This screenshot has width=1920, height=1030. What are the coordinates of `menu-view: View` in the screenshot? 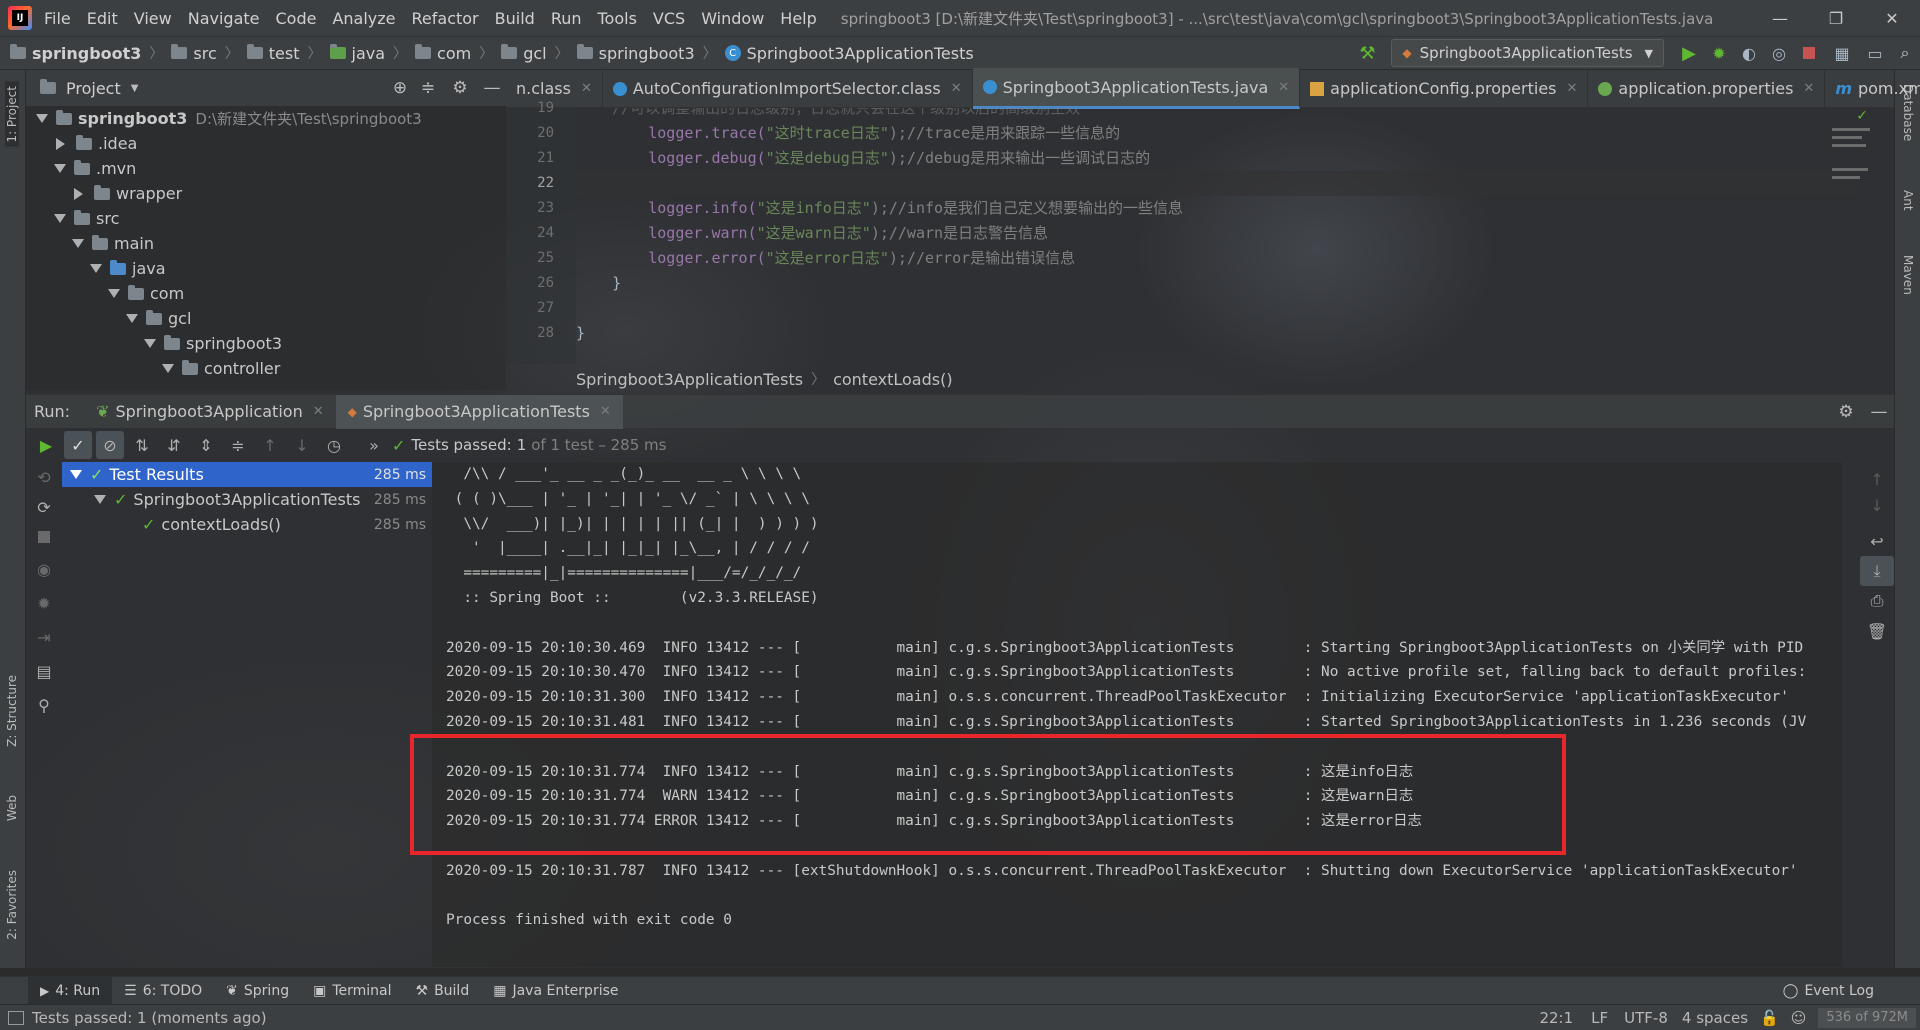 It's located at (153, 18).